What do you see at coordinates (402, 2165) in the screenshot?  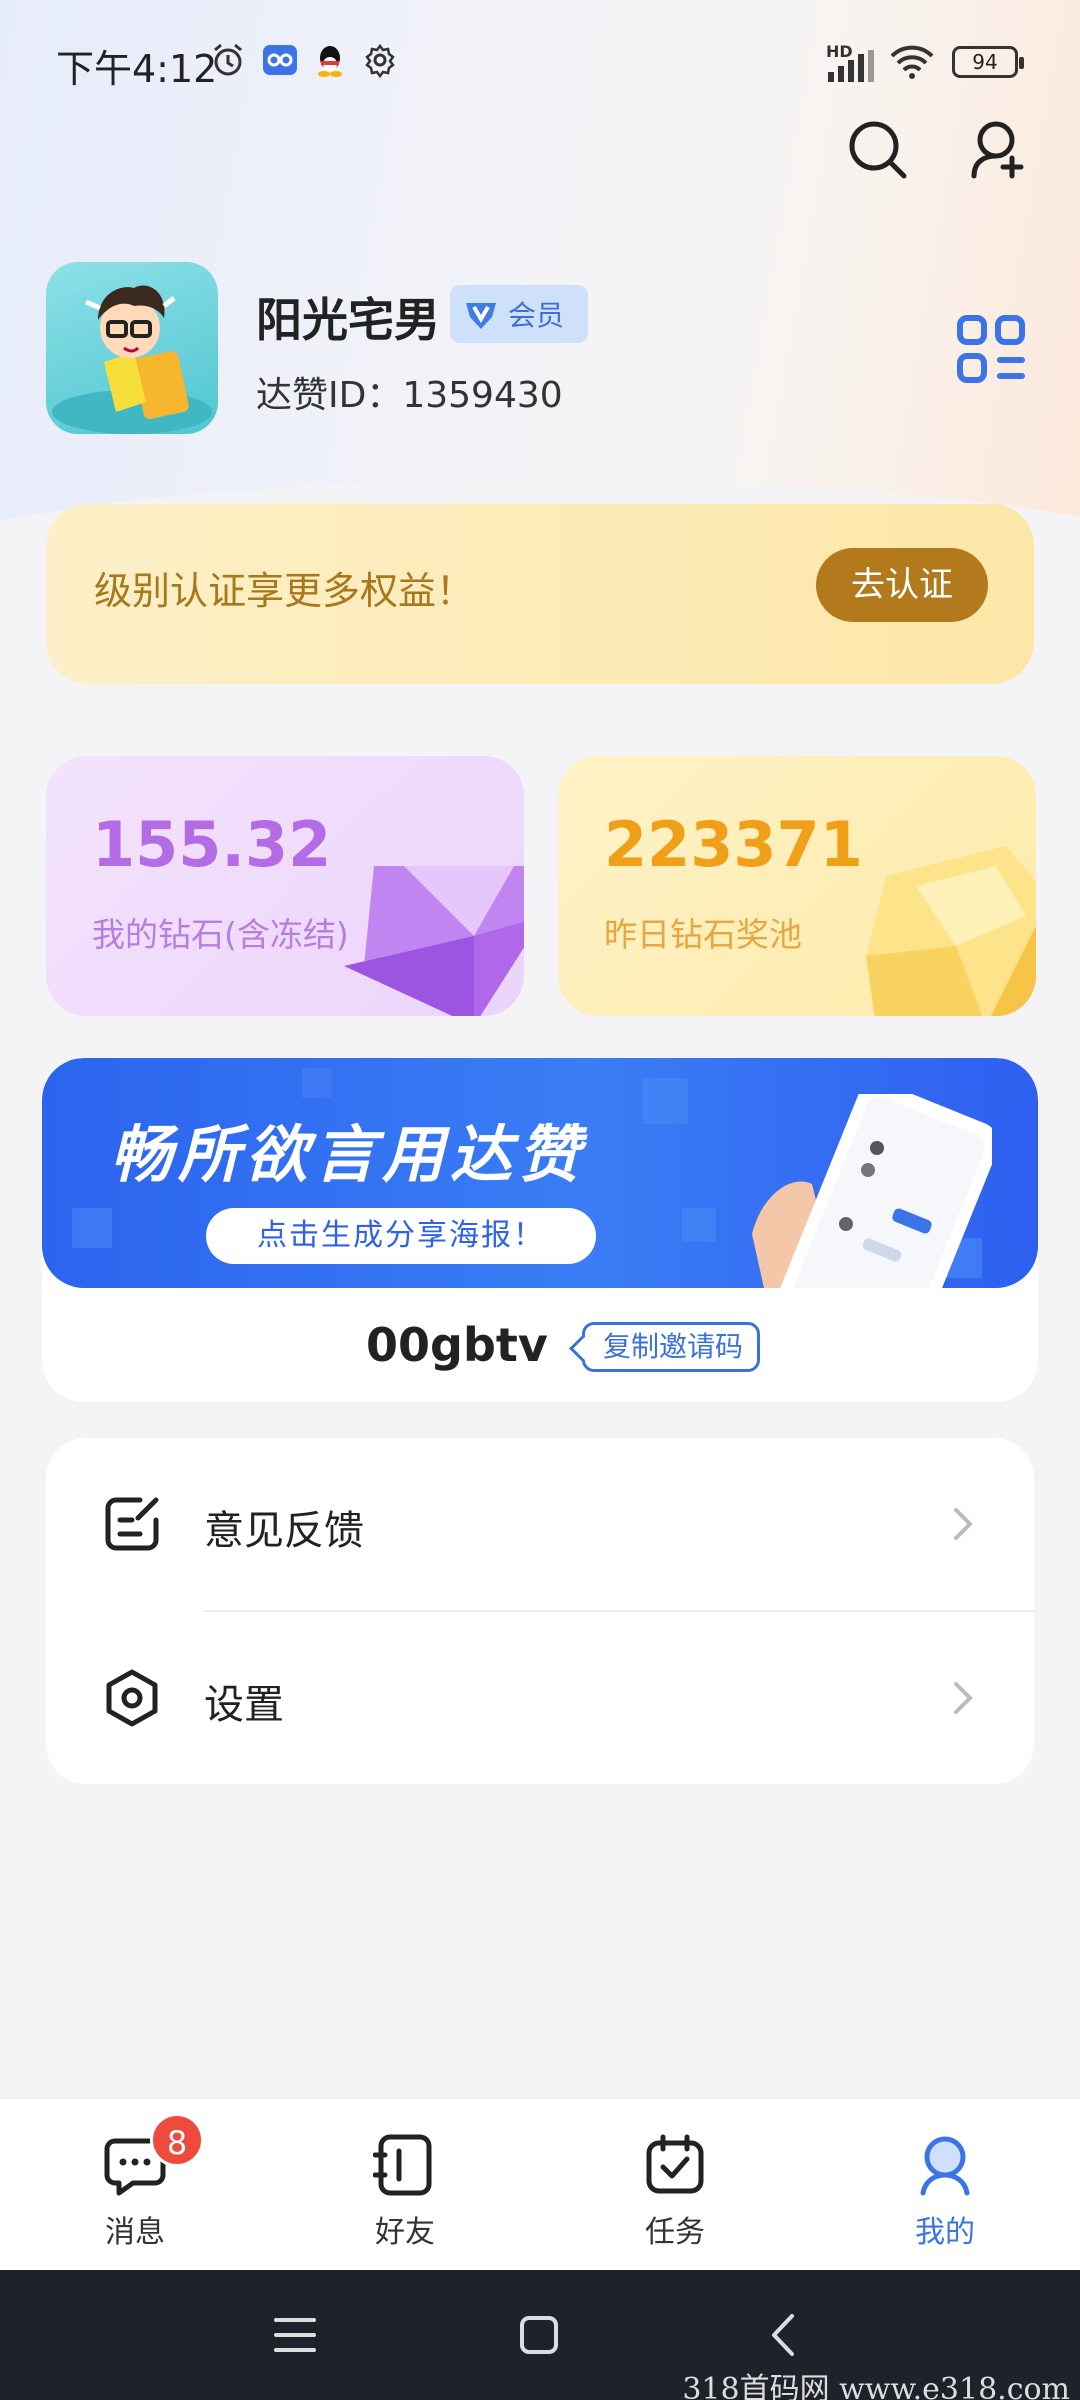 I see `contacts-book-icon` at bounding box center [402, 2165].